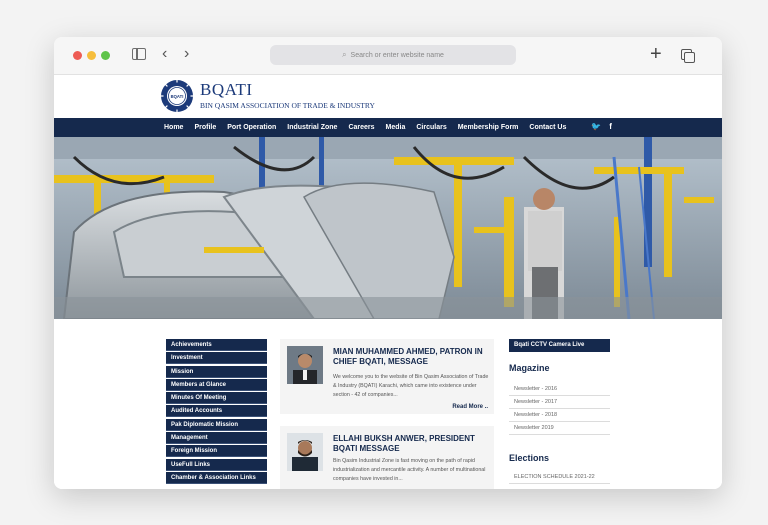  Describe the element at coordinates (397, 55) in the screenshot. I see `address-placeholder: Search or enter website name` at that location.